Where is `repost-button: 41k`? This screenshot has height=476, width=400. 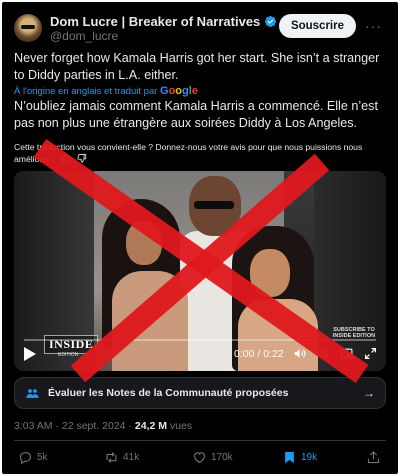
repost-button: 41k is located at coordinates (121, 457).